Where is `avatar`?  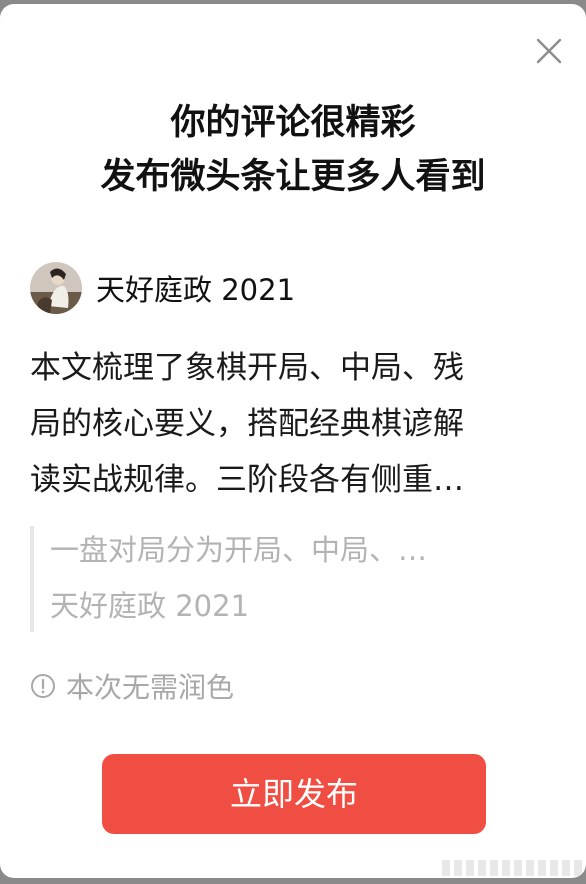
avatar is located at coordinates (56, 288).